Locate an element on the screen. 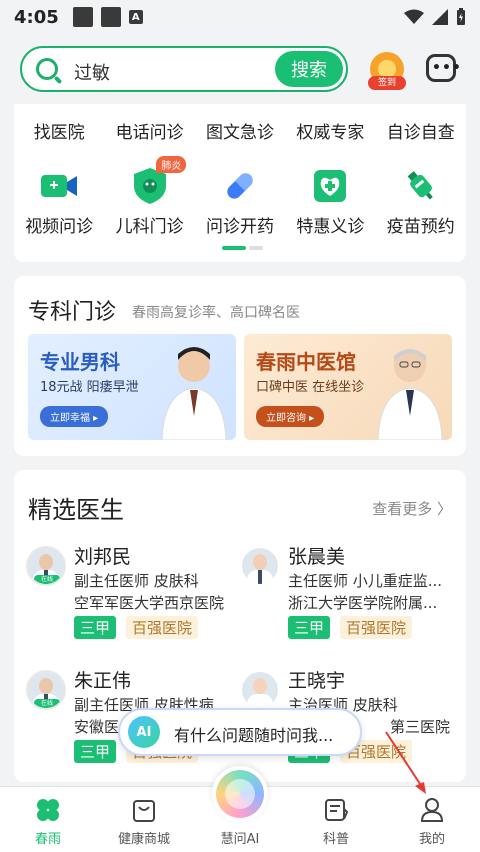 This screenshot has width=480, height=852. annotation-arrow is located at coordinates (405, 762).